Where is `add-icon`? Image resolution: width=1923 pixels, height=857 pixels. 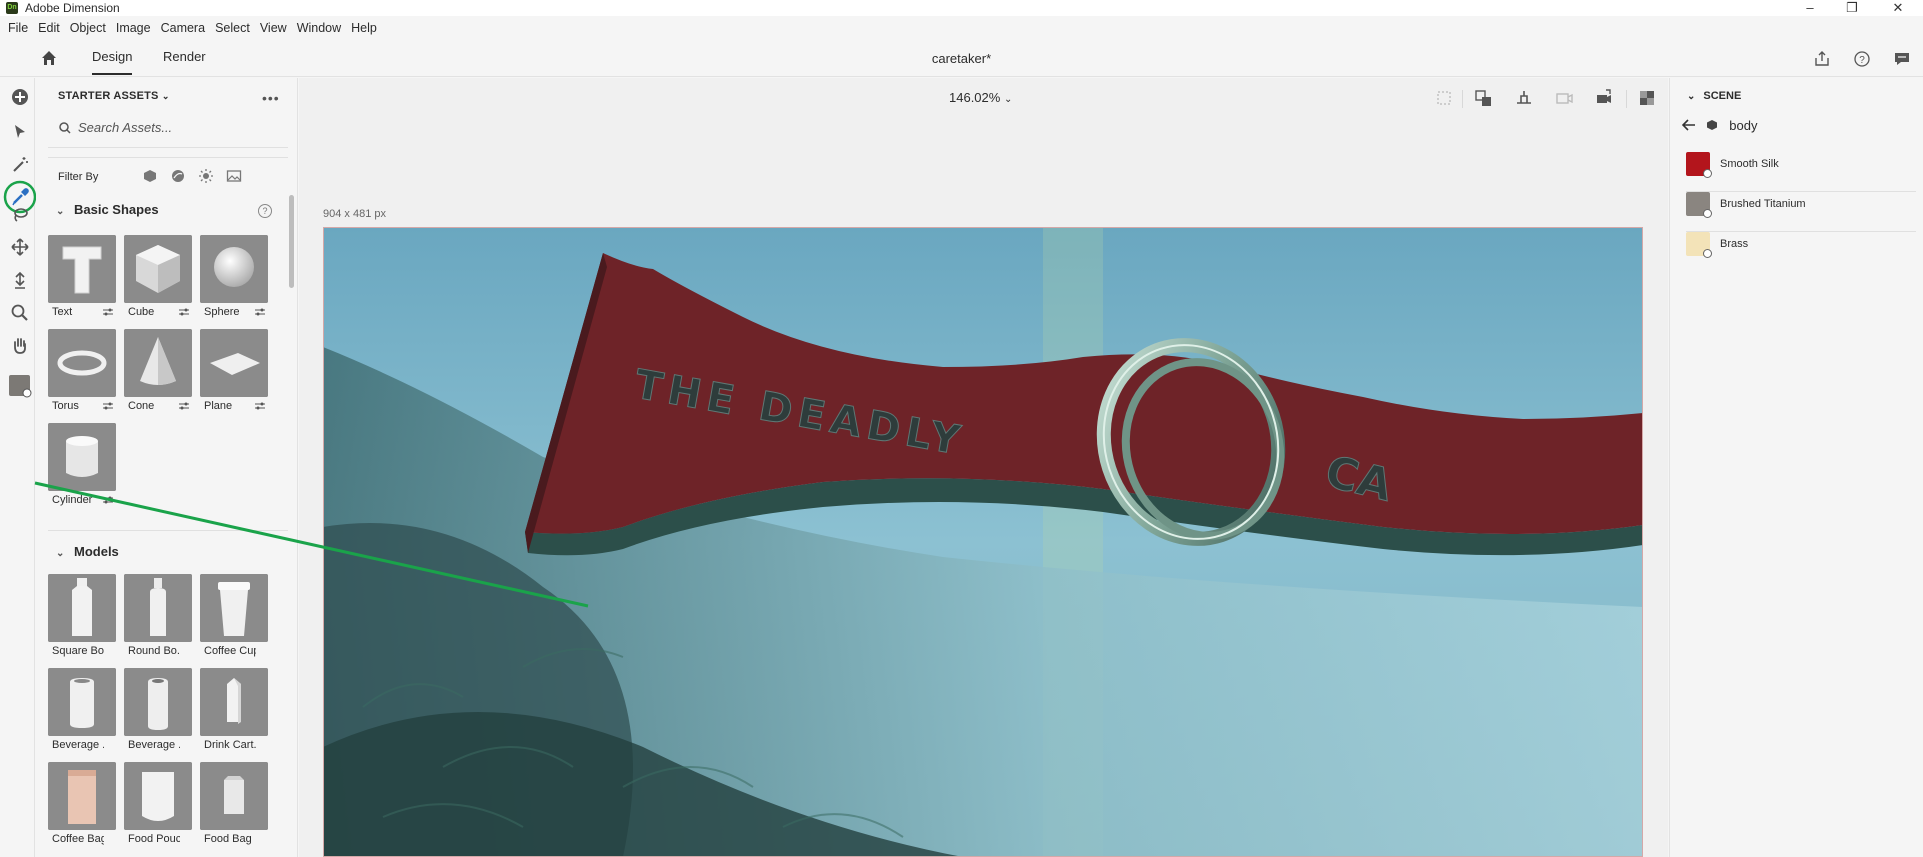 add-icon is located at coordinates (20, 97).